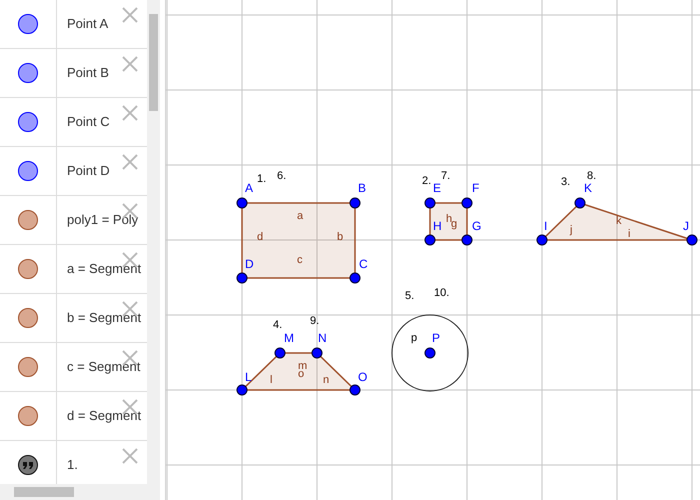 The image size is (700, 500). I want to click on text-label: 8., so click(591, 176).